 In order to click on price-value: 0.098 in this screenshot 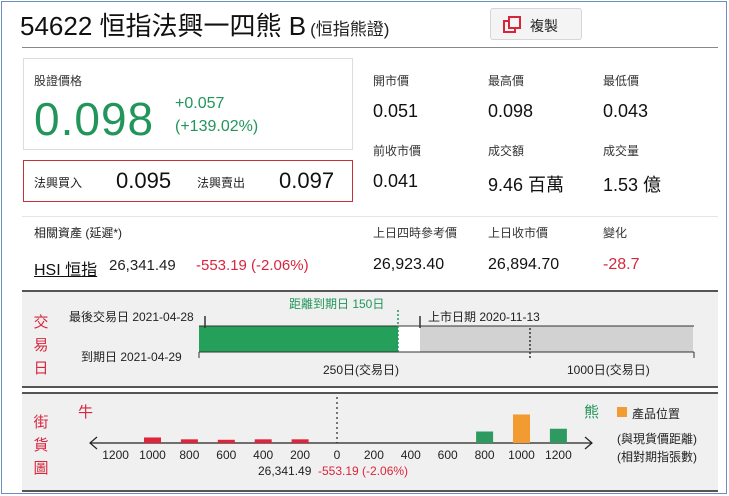, I will do `click(94, 119)`.